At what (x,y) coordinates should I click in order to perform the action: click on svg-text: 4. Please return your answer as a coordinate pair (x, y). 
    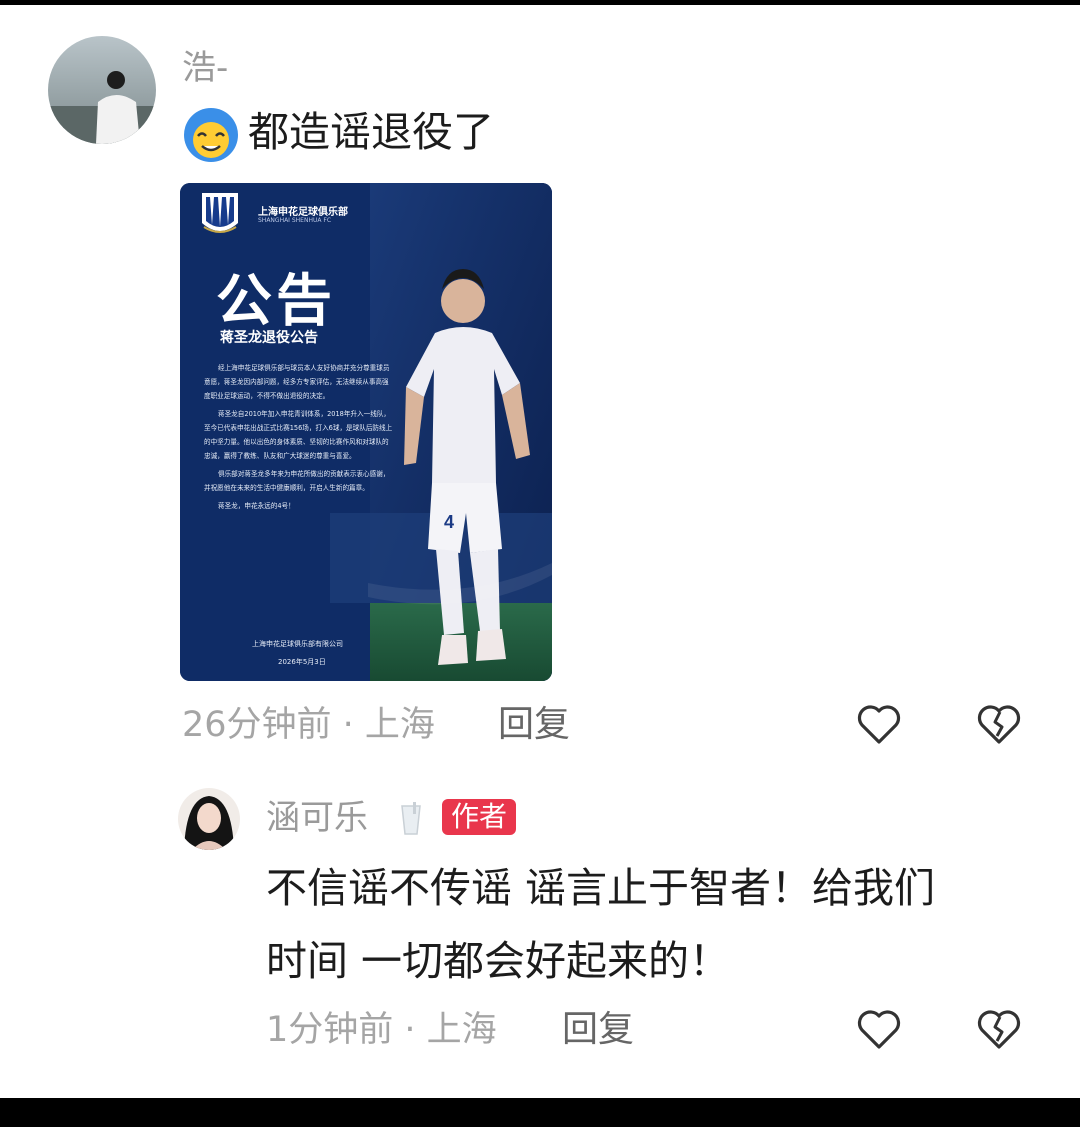
    Looking at the image, I should click on (449, 522).